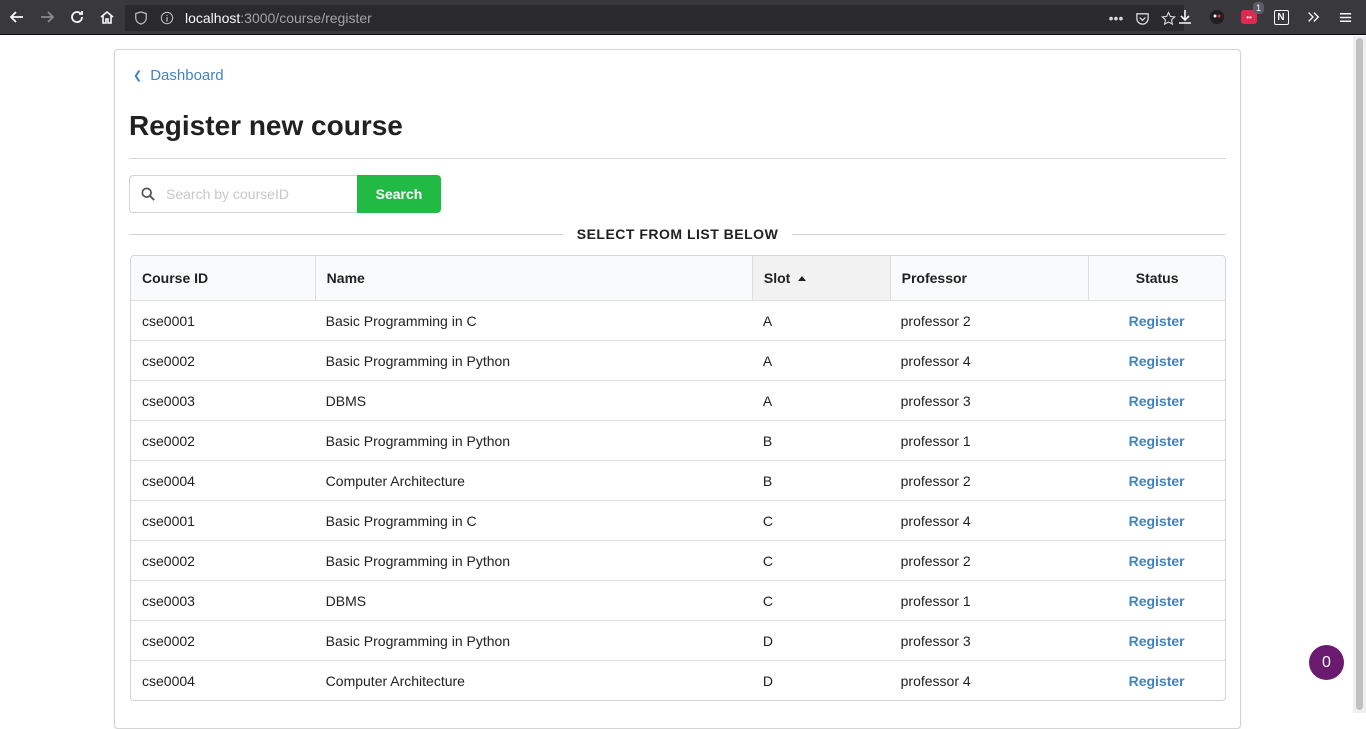 This screenshot has width=1366, height=729. What do you see at coordinates (168, 680) in the screenshot?
I see `cell-course-id-text: cse0004` at bounding box center [168, 680].